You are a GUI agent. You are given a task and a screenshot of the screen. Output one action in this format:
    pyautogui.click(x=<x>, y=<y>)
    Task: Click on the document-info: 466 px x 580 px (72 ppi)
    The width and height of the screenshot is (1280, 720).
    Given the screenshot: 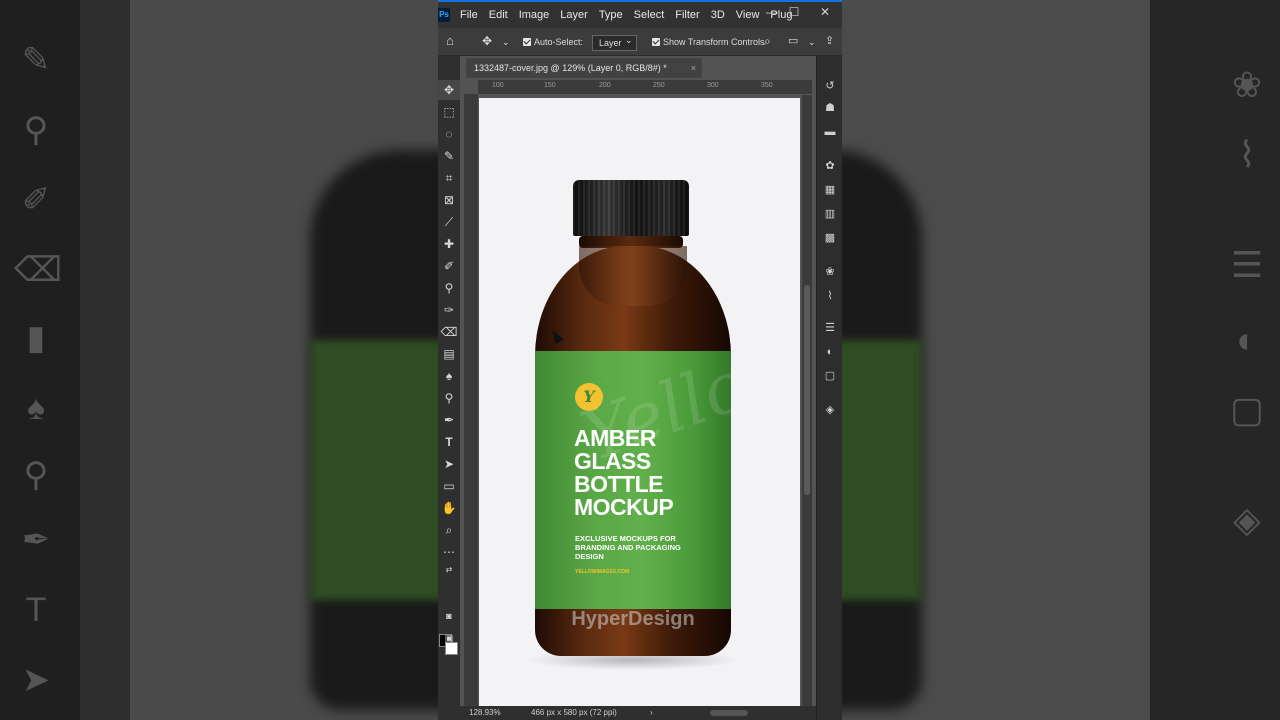 What is the action you would take?
    pyautogui.click(x=574, y=712)
    